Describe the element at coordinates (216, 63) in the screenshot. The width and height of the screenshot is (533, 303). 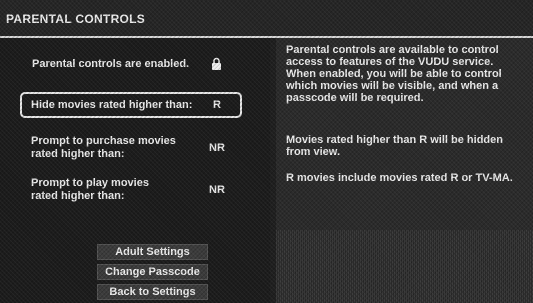
I see `lock-icon` at that location.